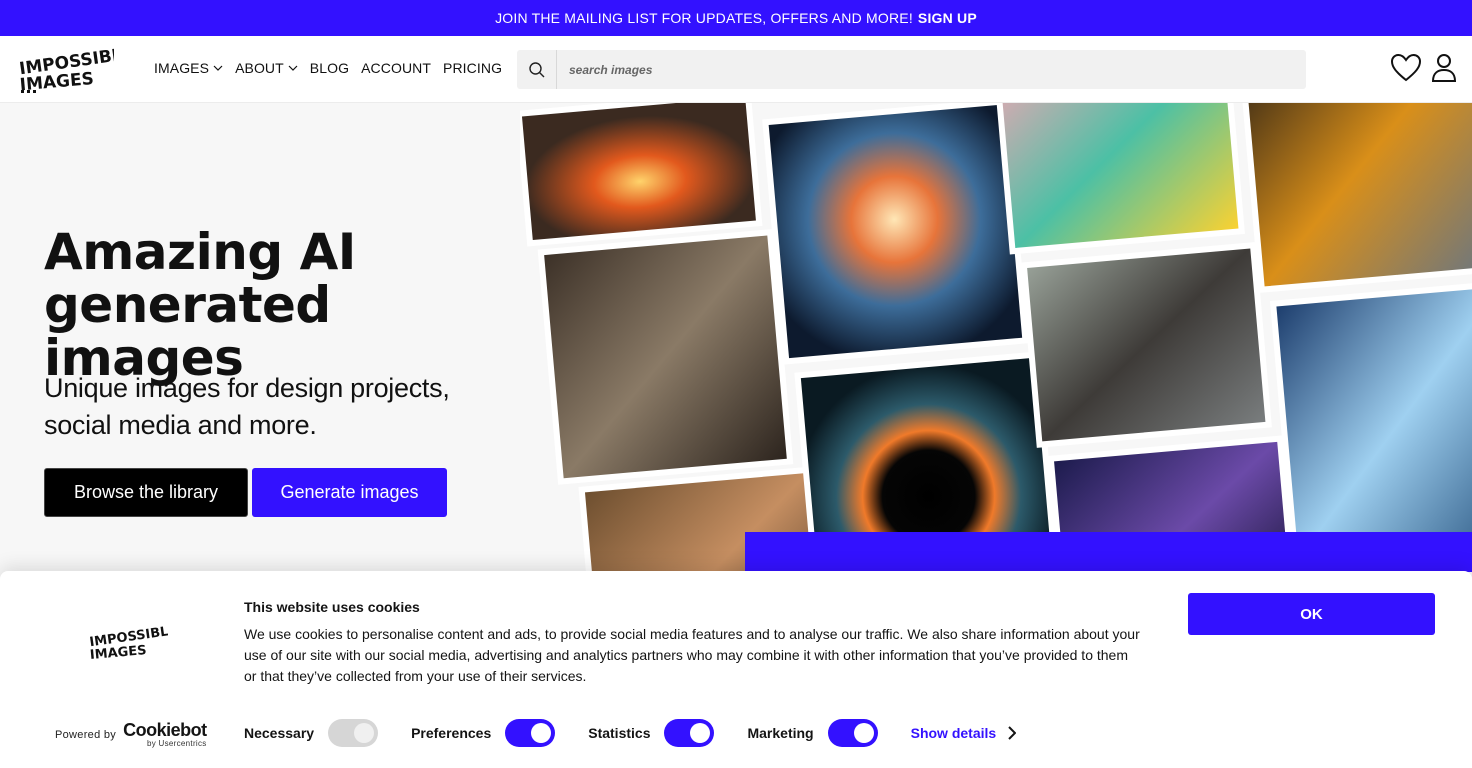 Image resolution: width=1472 pixels, height=768 pixels. What do you see at coordinates (537, 69) in the screenshot?
I see `search-icon` at bounding box center [537, 69].